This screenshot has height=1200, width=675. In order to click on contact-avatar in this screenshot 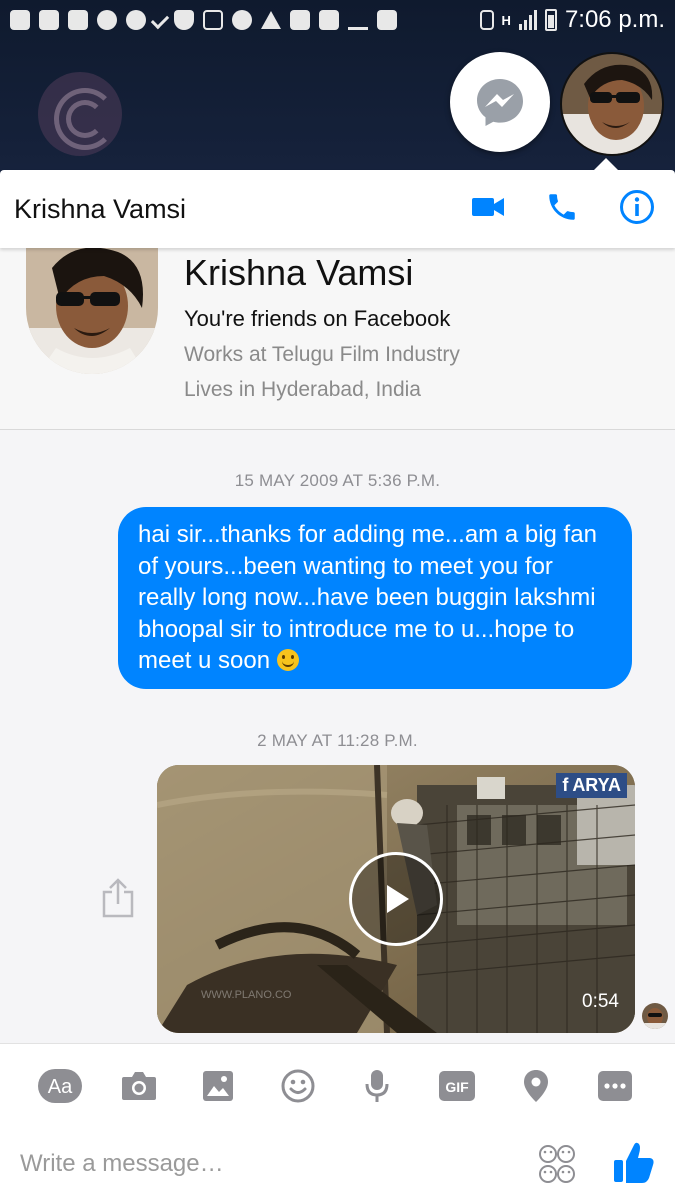, I will do `click(612, 104)`.